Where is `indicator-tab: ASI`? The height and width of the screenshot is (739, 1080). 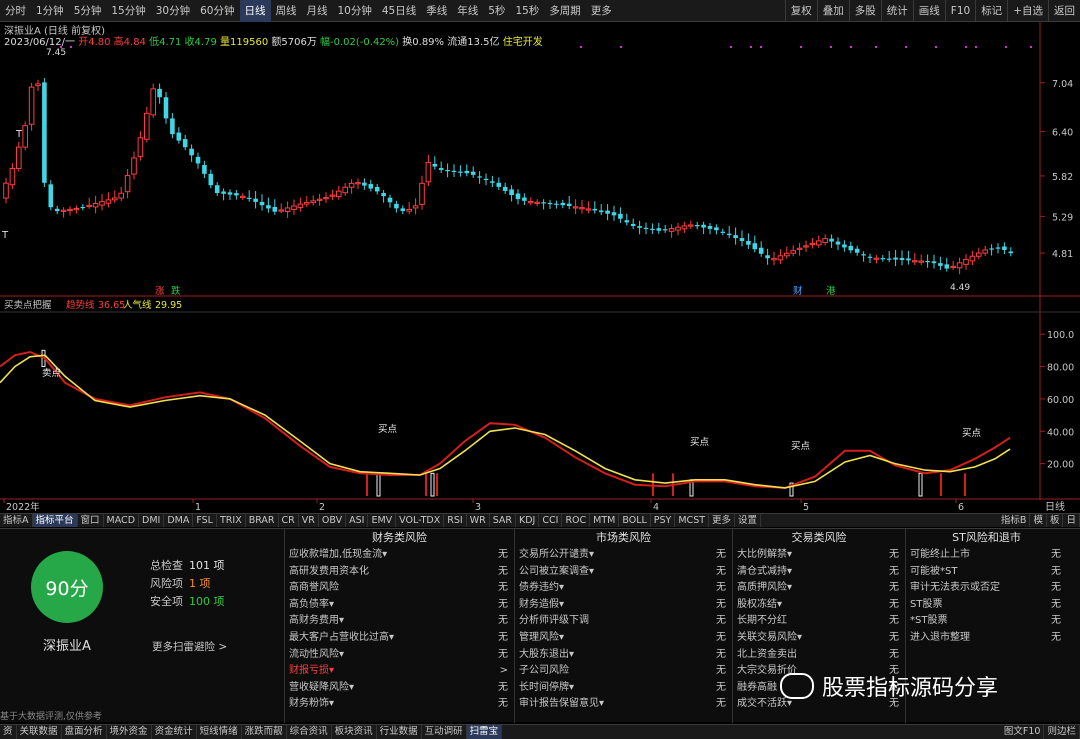 indicator-tab: ASI is located at coordinates (357, 520).